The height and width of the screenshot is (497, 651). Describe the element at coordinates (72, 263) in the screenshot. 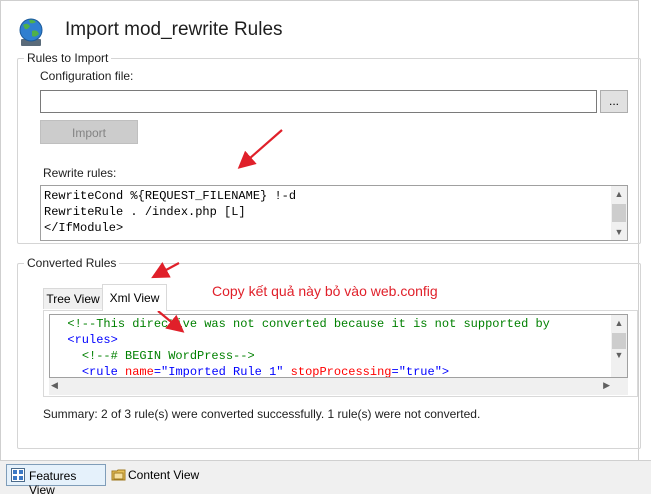

I see `converted-rules-legend: Converted Rules` at that location.